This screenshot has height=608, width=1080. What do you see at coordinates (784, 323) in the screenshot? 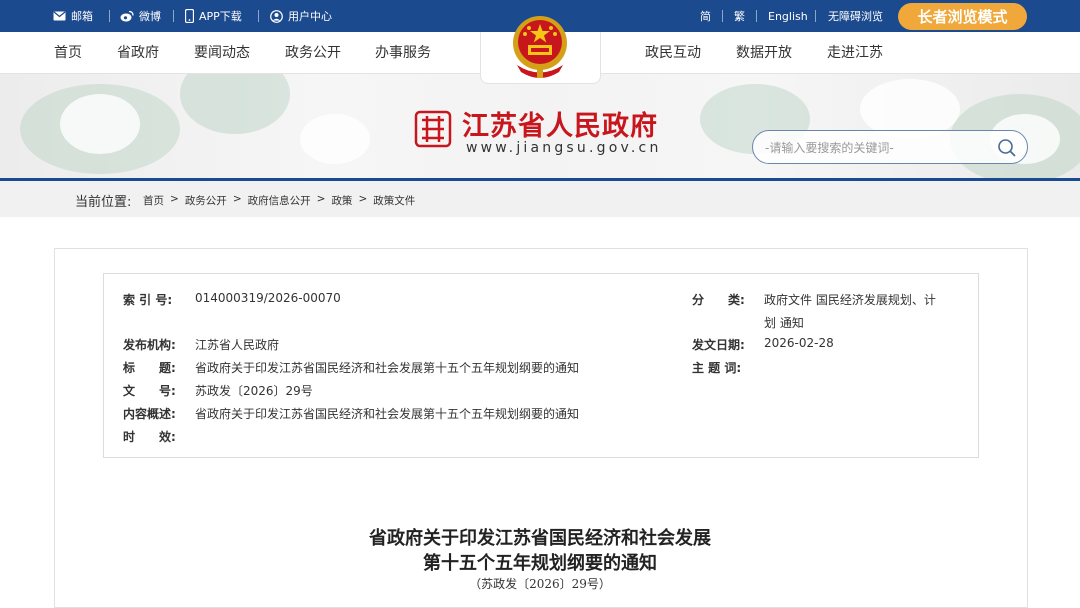
I see `category-value-cont: 划 通知` at bounding box center [784, 323].